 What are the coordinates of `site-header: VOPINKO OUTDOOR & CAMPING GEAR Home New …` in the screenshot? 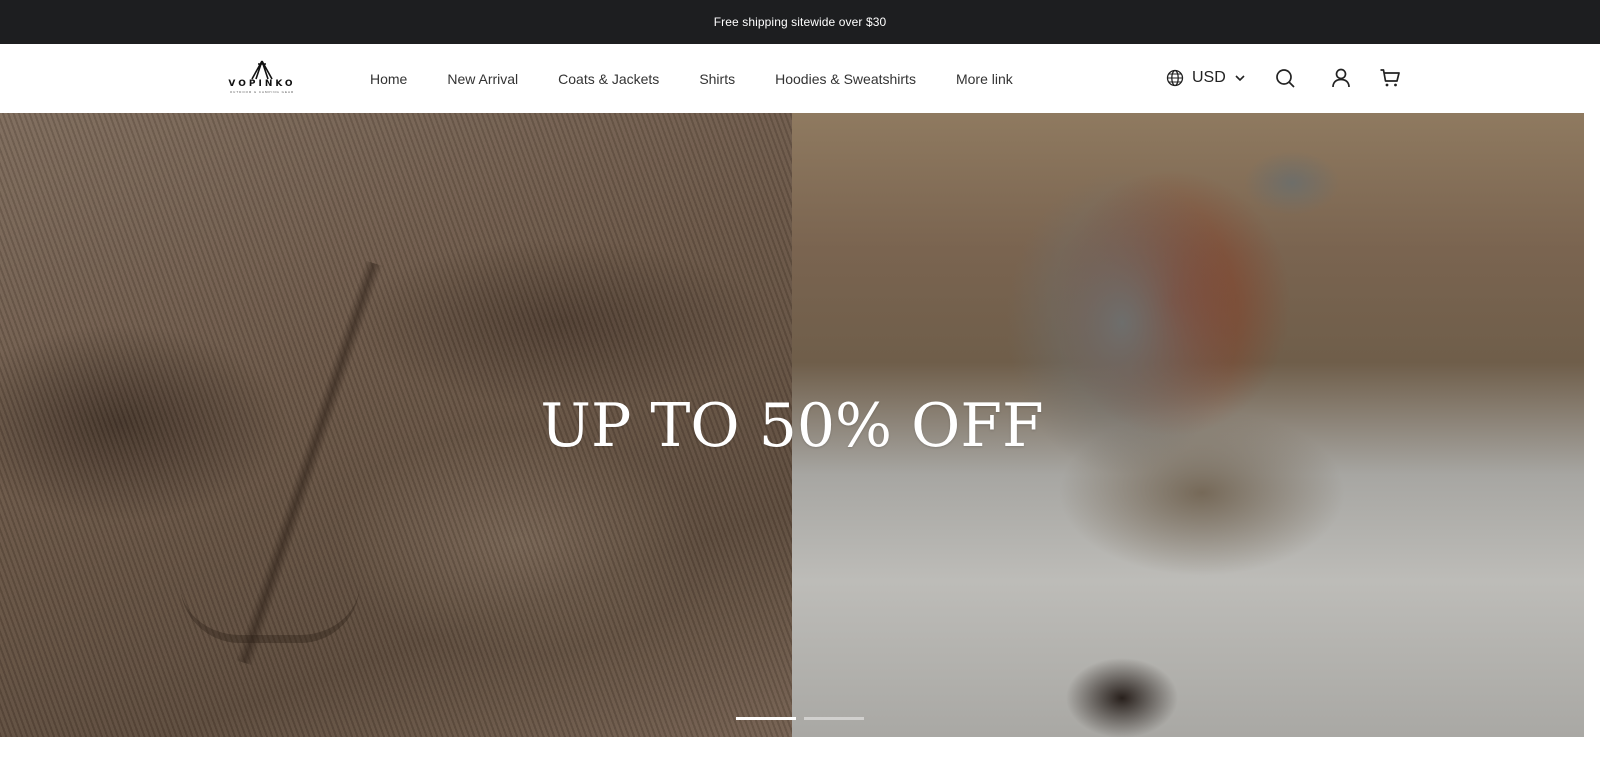 It's located at (800, 78).